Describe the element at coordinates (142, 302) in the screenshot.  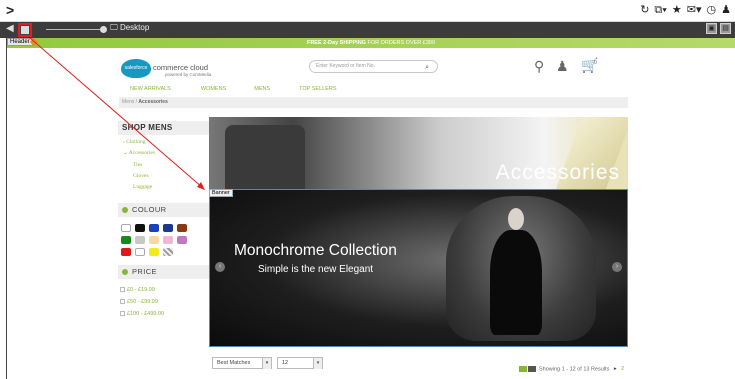
I see `price-label: £50 - £99.99` at that location.